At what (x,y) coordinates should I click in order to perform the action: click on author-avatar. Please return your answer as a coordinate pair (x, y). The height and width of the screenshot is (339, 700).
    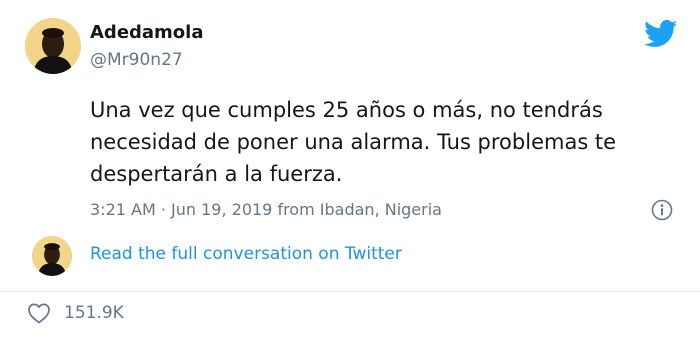
    Looking at the image, I should click on (53, 46).